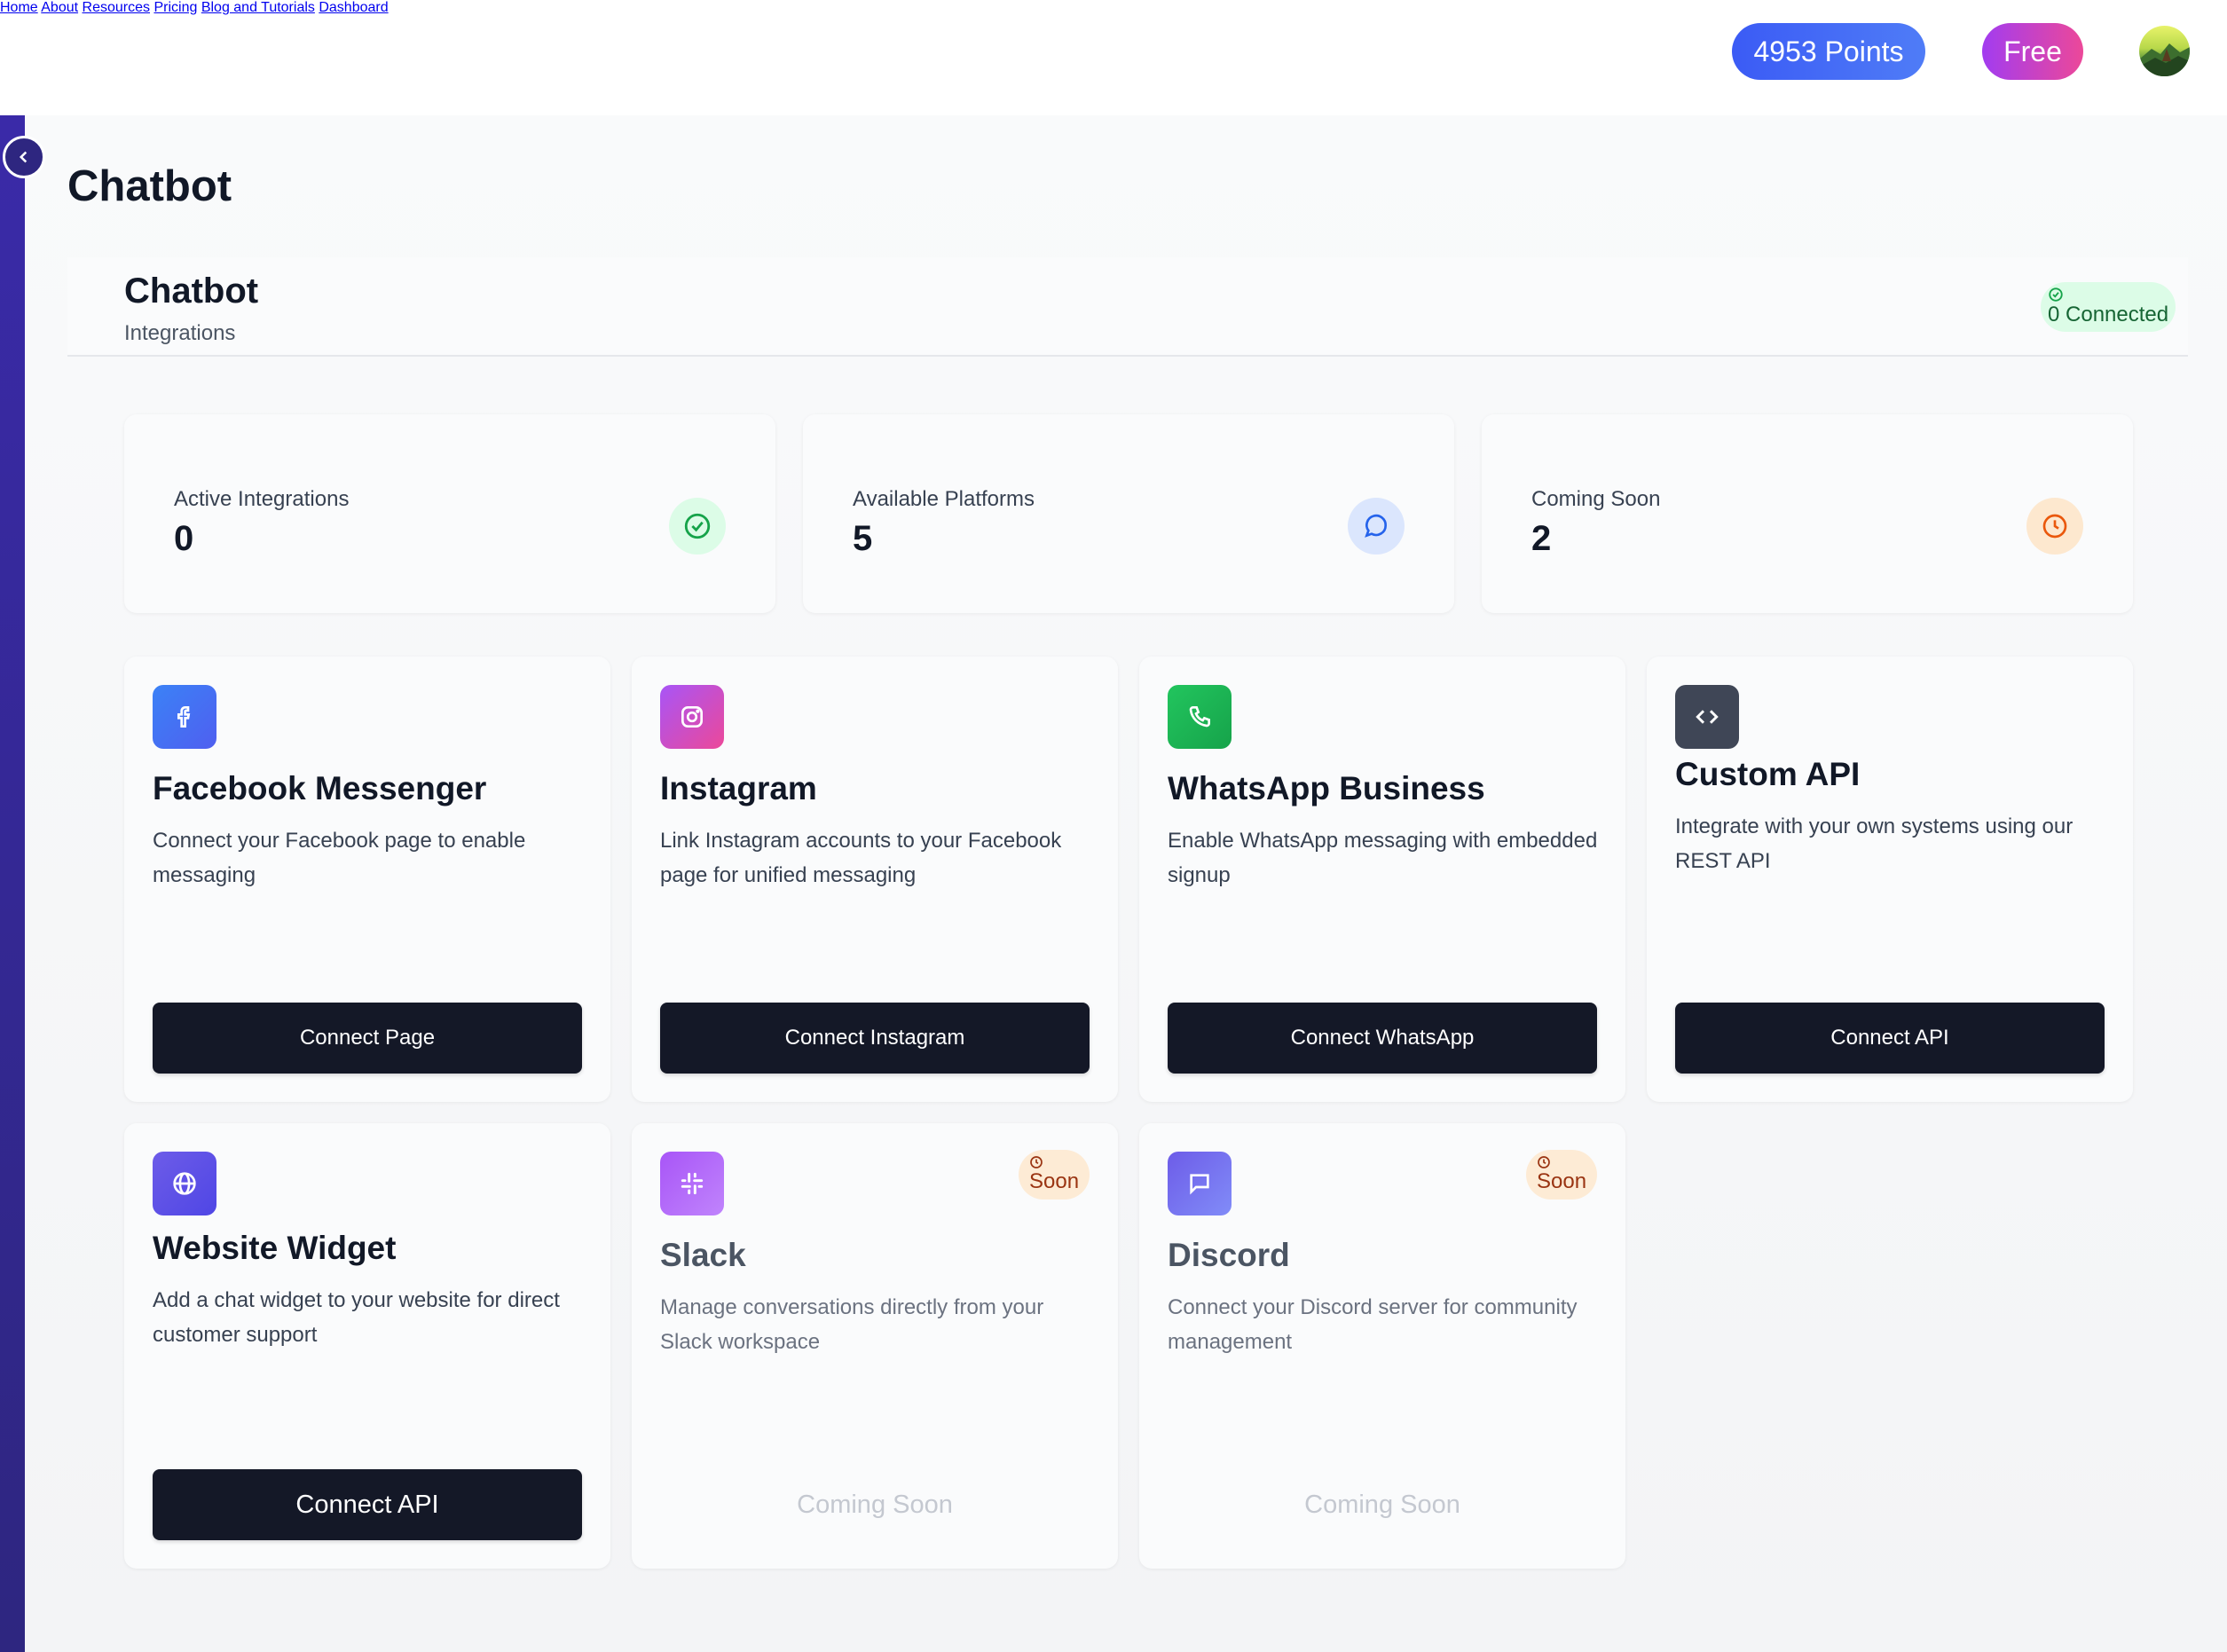 The height and width of the screenshot is (1652, 2227). What do you see at coordinates (692, 1183) in the screenshot?
I see `slack-icon` at bounding box center [692, 1183].